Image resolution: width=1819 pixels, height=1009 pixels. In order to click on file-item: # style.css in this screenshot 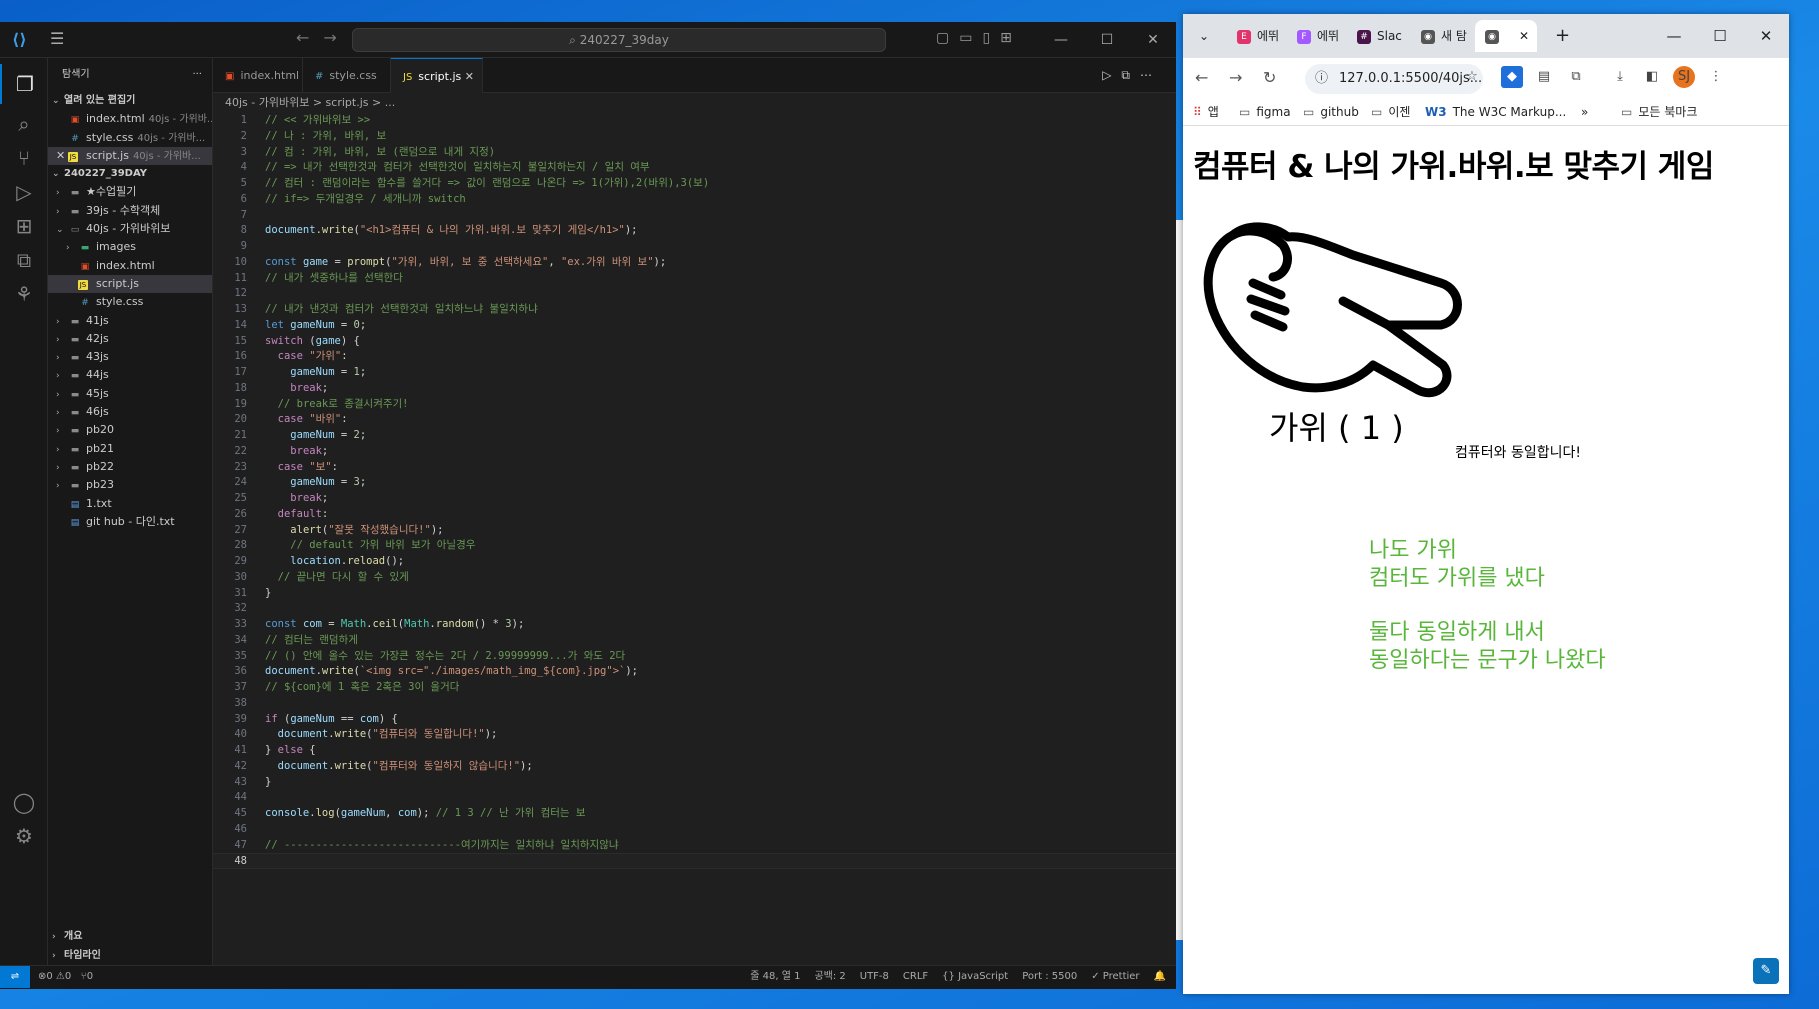, I will do `click(130, 302)`.